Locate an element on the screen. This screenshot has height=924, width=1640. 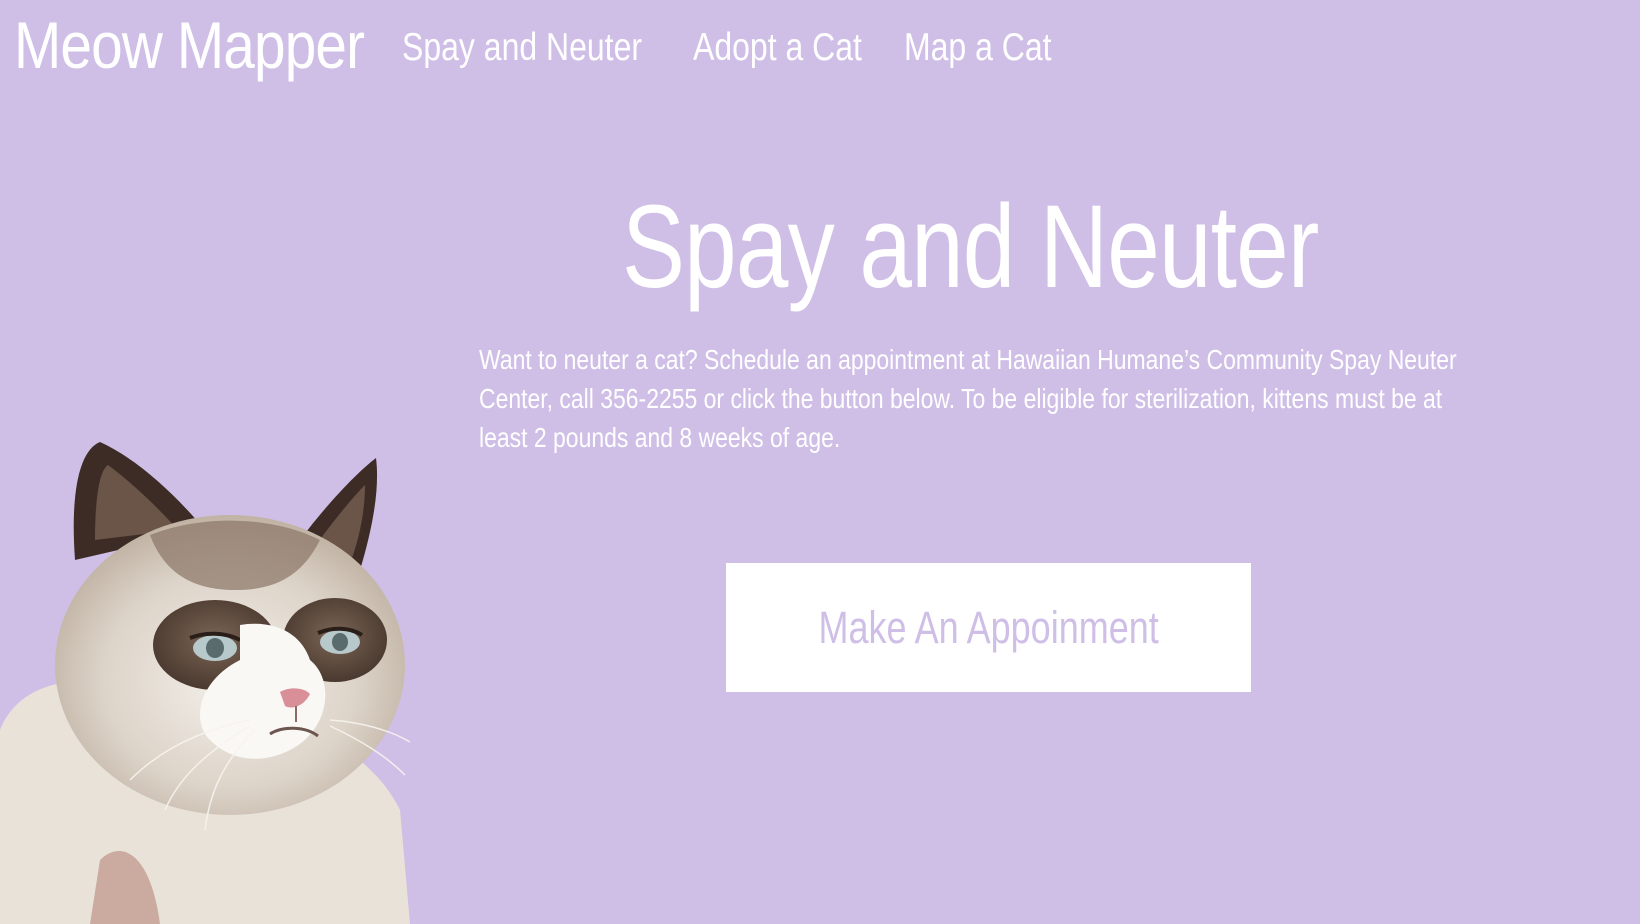
brand-logo: Meow Mapper is located at coordinates (189, 45).